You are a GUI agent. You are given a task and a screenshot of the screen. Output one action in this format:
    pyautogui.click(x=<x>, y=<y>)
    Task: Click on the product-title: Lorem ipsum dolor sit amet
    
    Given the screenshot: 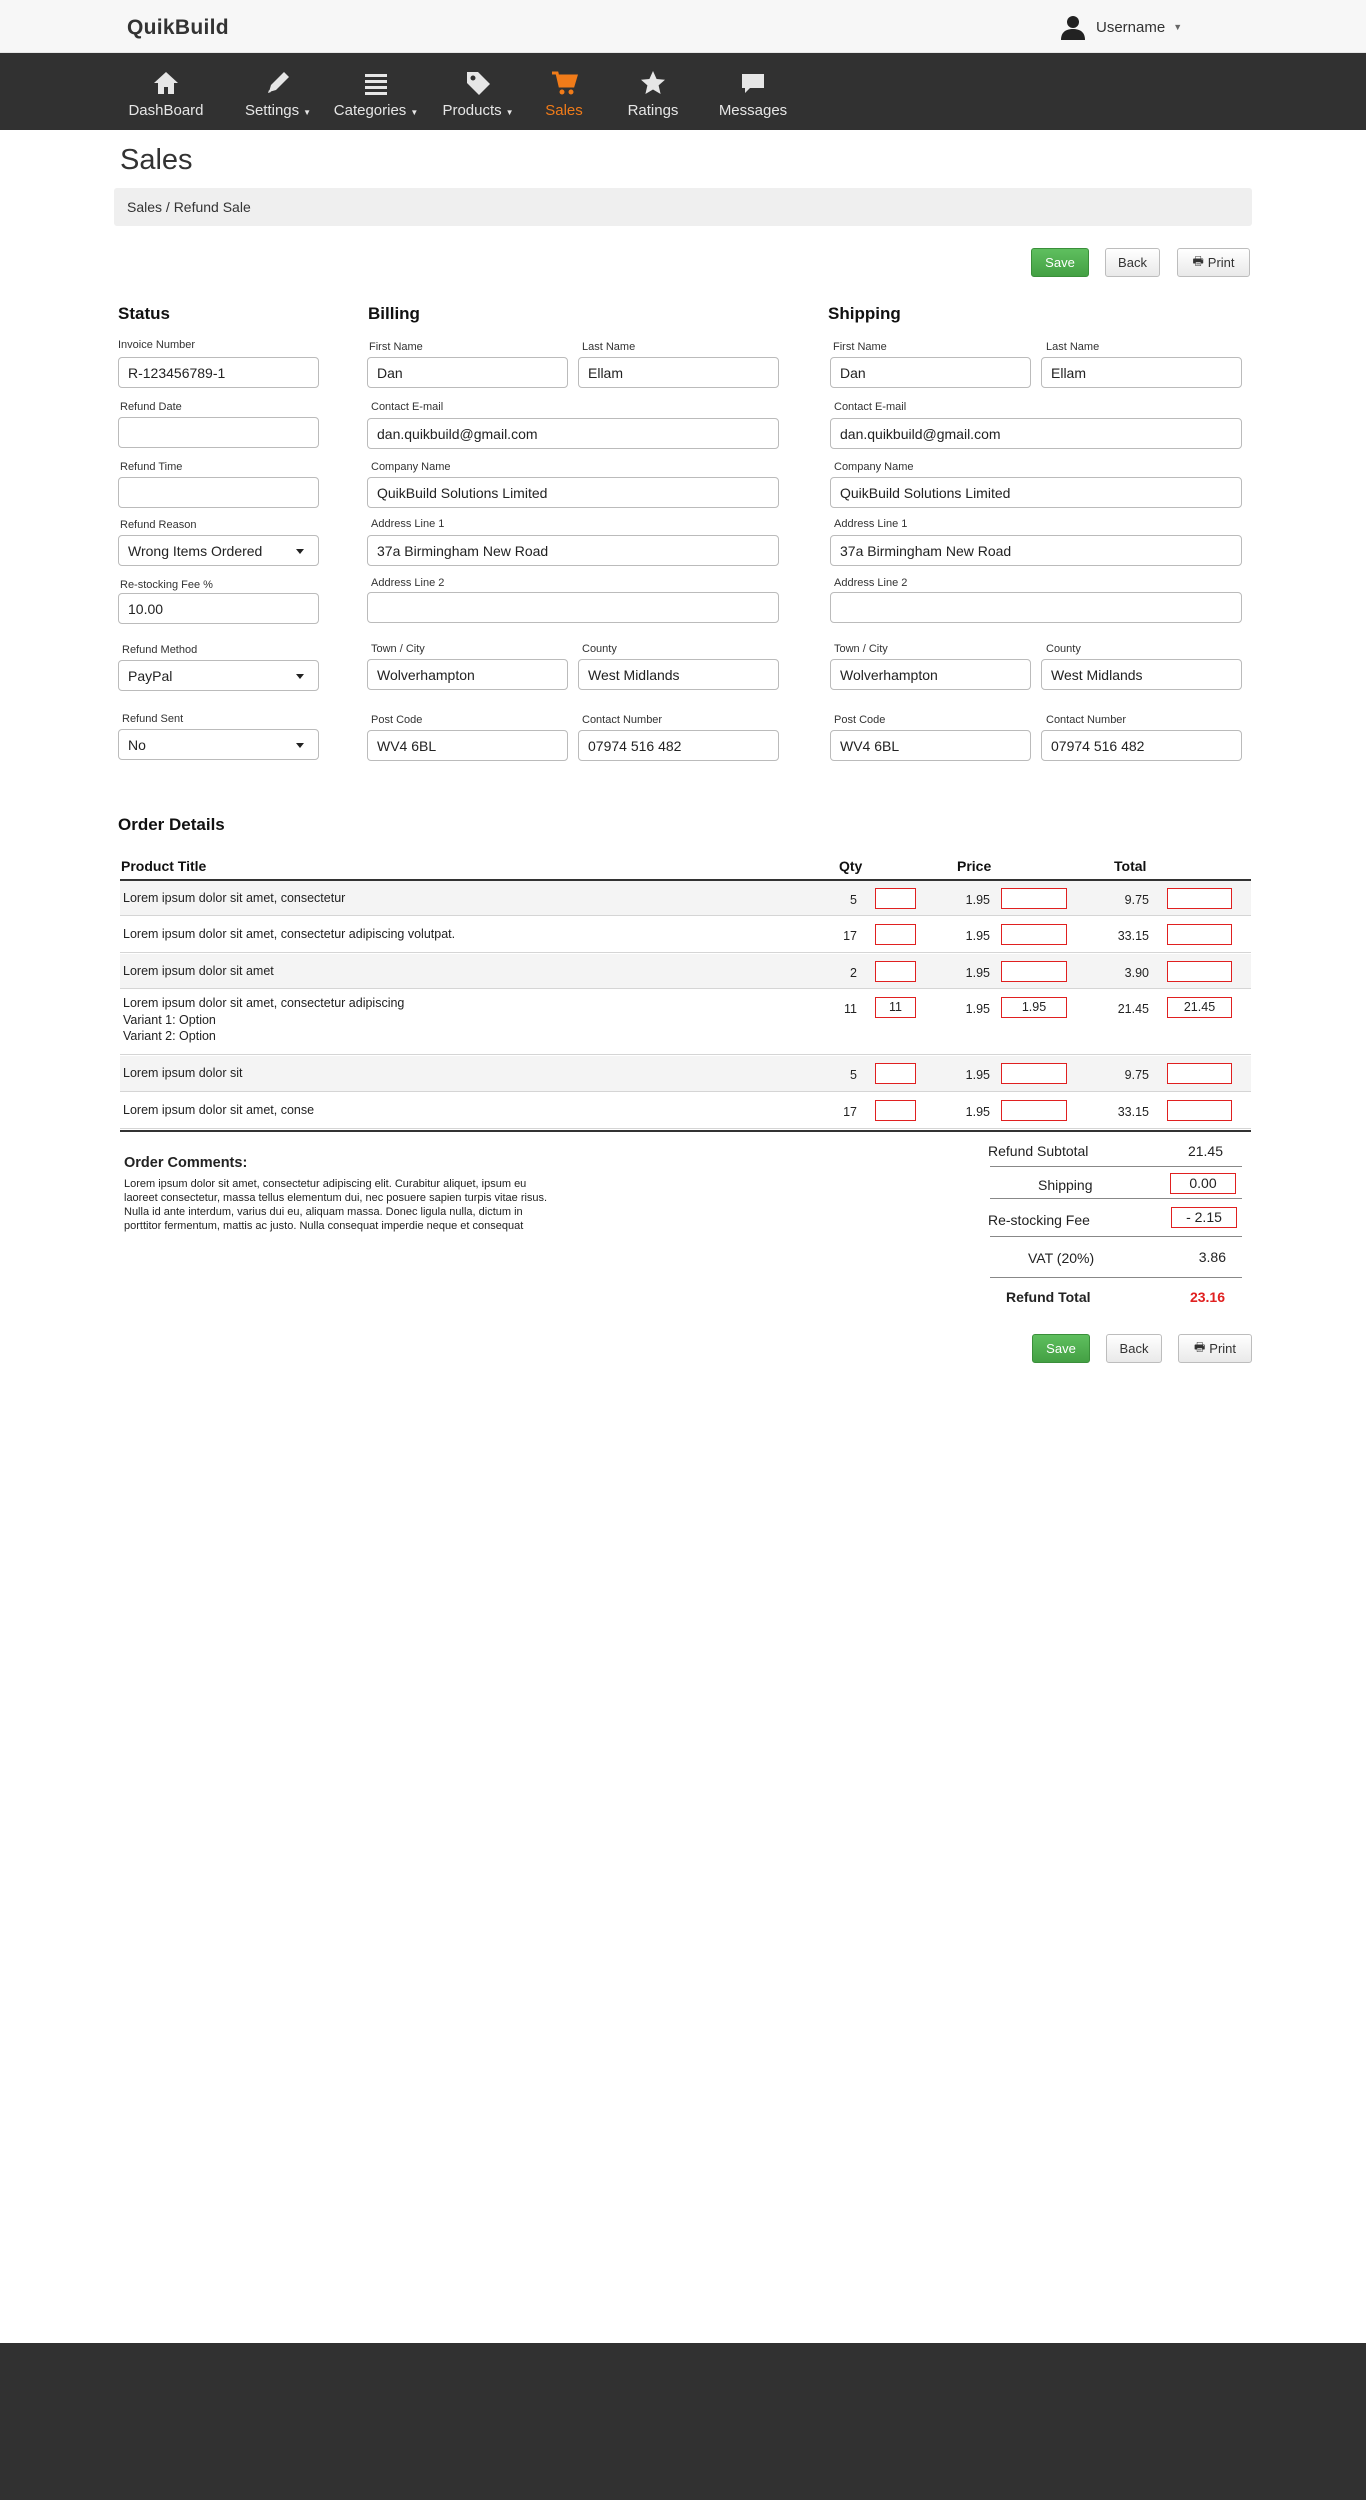 What is the action you would take?
    pyautogui.click(x=198, y=971)
    